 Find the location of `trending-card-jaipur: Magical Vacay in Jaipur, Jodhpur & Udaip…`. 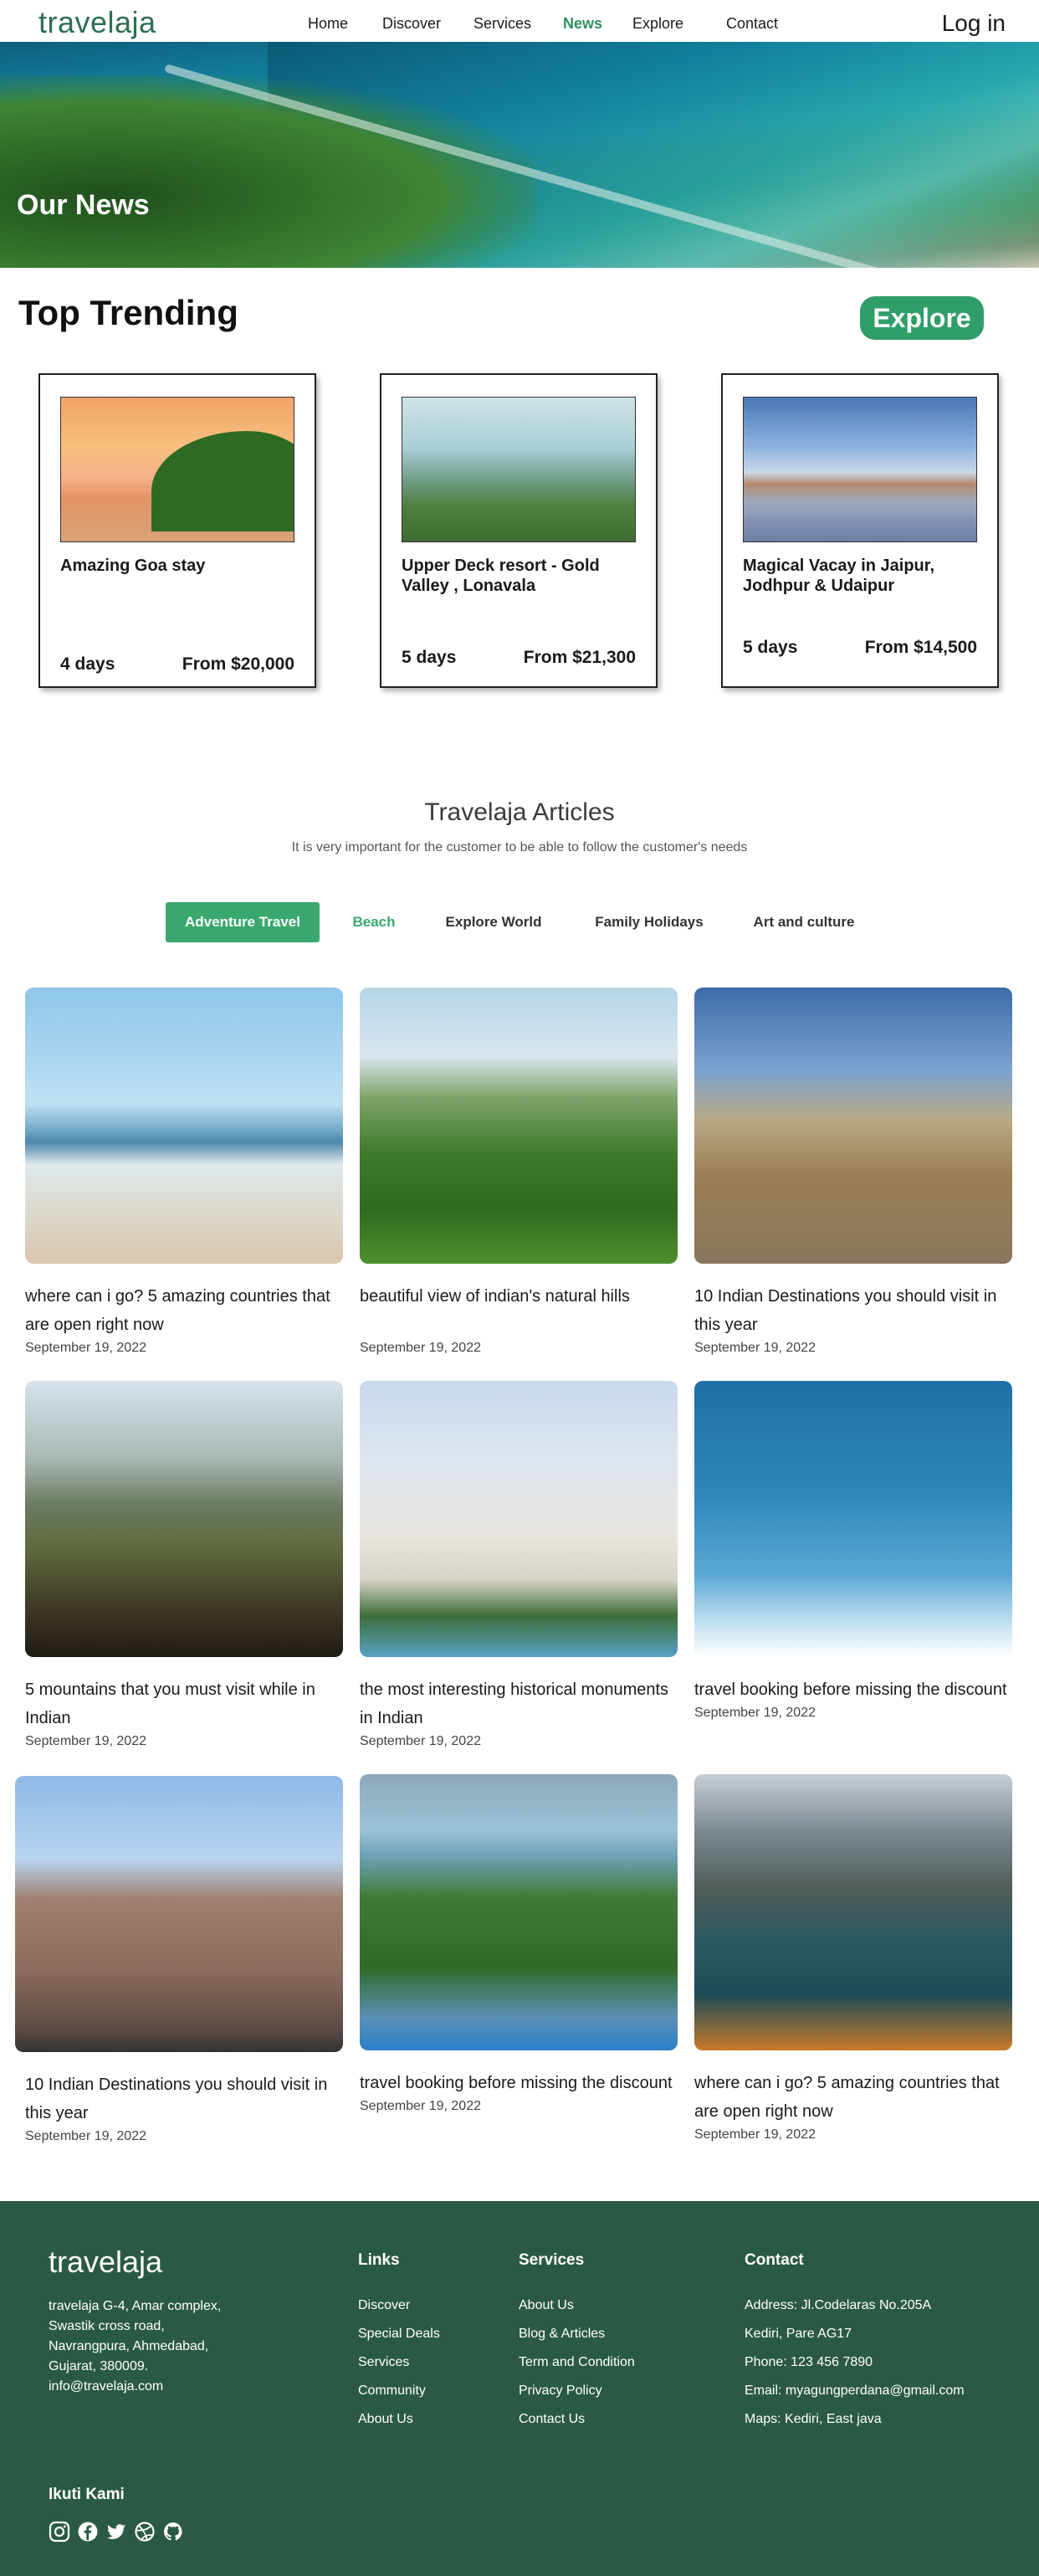

trending-card-jaipur: Magical Vacay in Jaipur, Jodhpur & Udaip… is located at coordinates (860, 530).